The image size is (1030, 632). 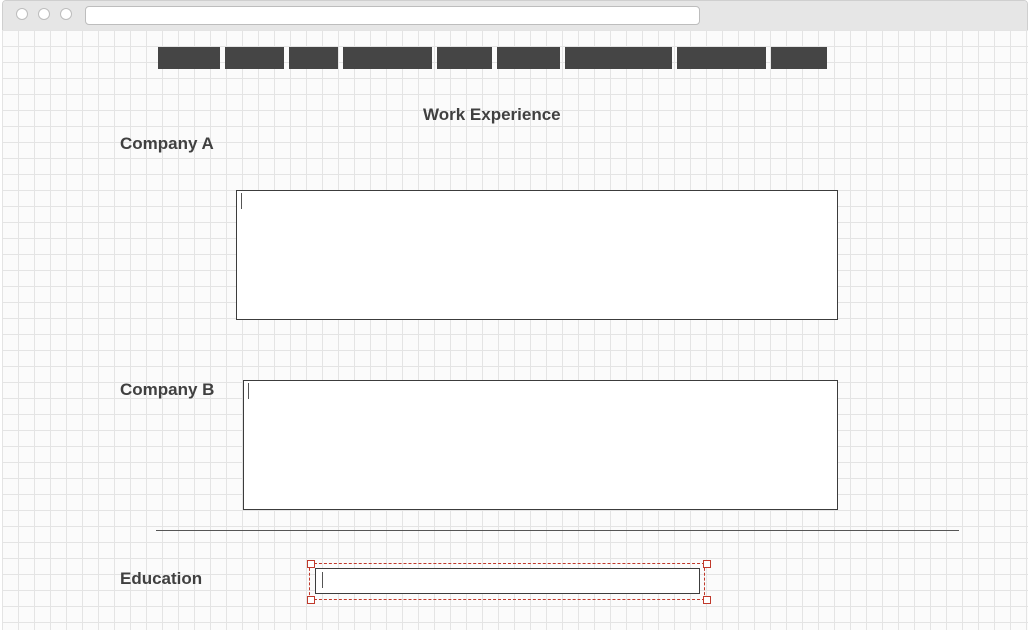 I want to click on education-label: Education, so click(x=161, y=578).